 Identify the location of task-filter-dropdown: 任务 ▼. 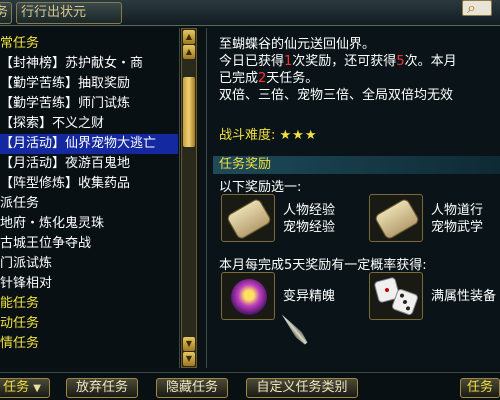
(25, 388).